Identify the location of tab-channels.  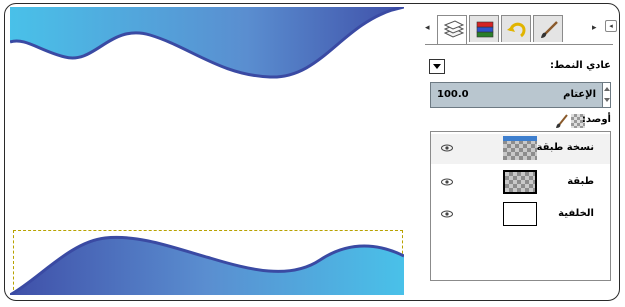
(484, 28).